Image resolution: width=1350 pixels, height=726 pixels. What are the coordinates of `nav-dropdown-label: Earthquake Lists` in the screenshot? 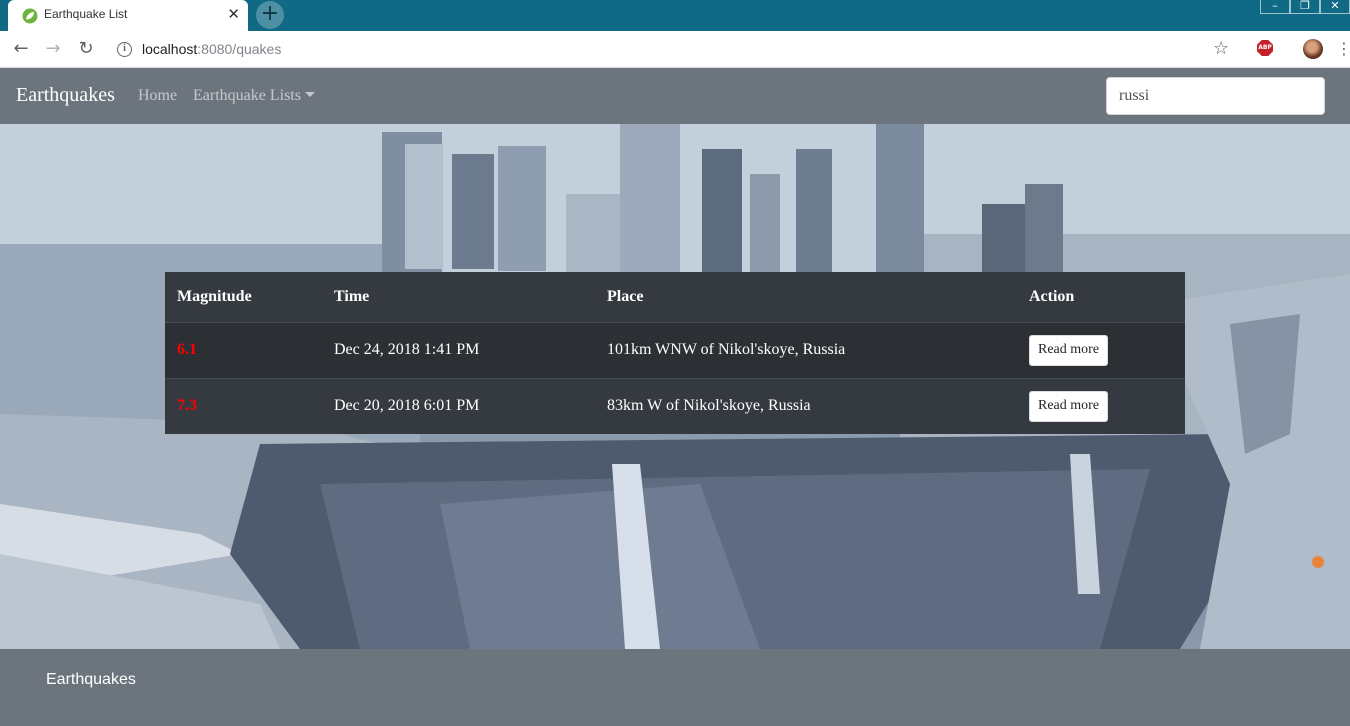 It's located at (247, 95).